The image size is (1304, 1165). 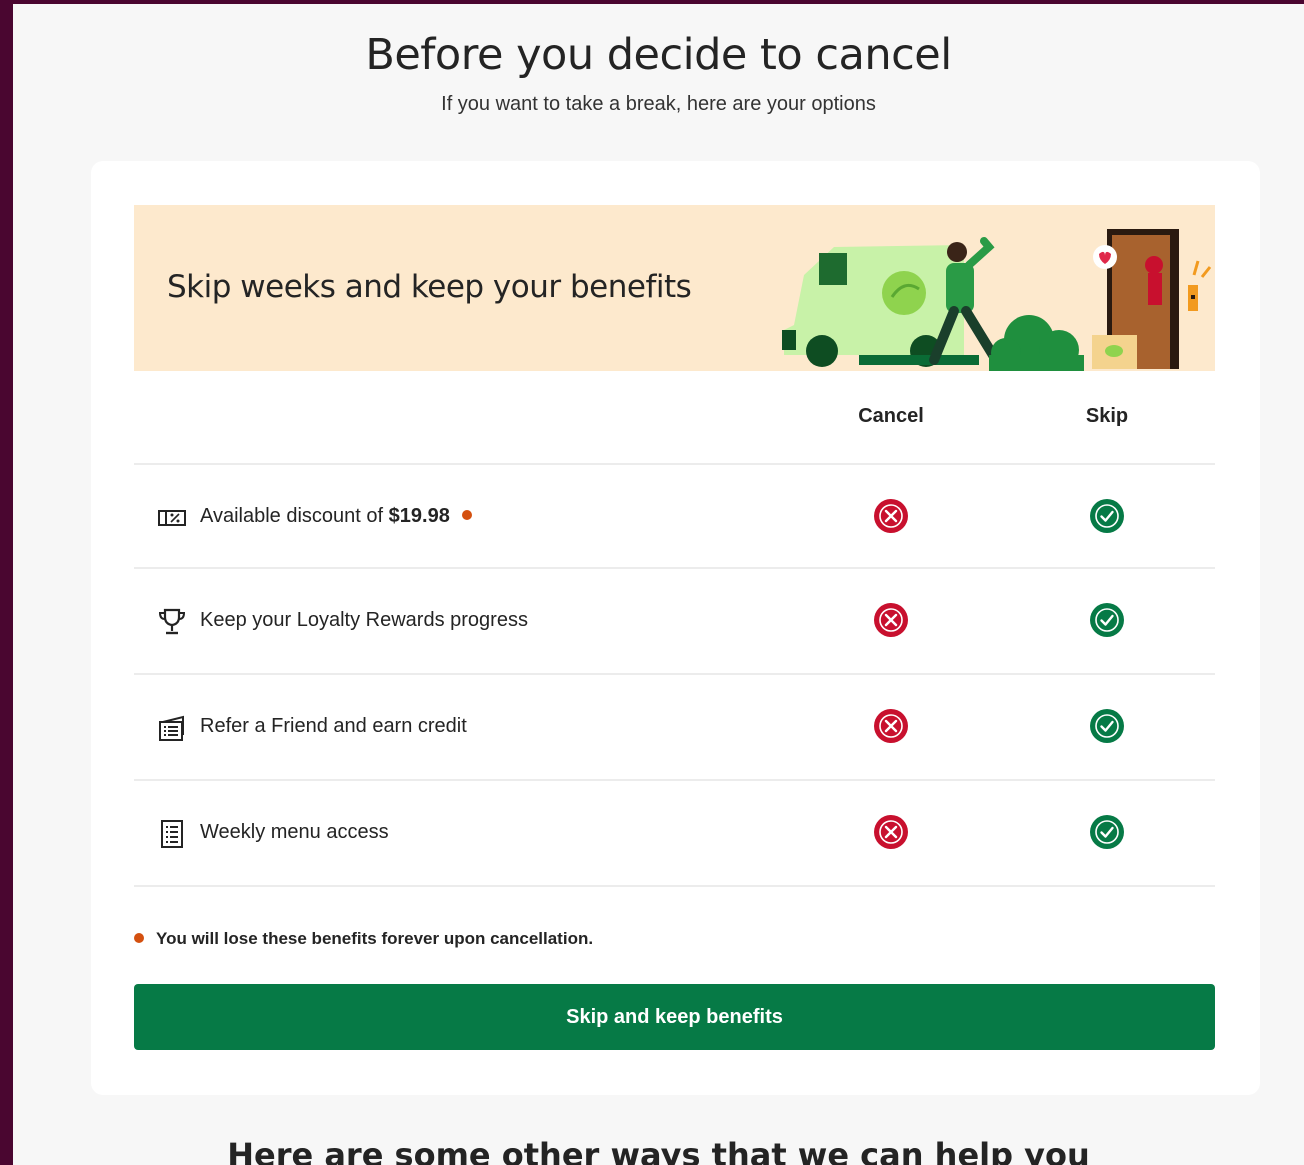 What do you see at coordinates (674, 622) in the screenshot?
I see `table-row: Keep your Loyalty Rewards progress` at bounding box center [674, 622].